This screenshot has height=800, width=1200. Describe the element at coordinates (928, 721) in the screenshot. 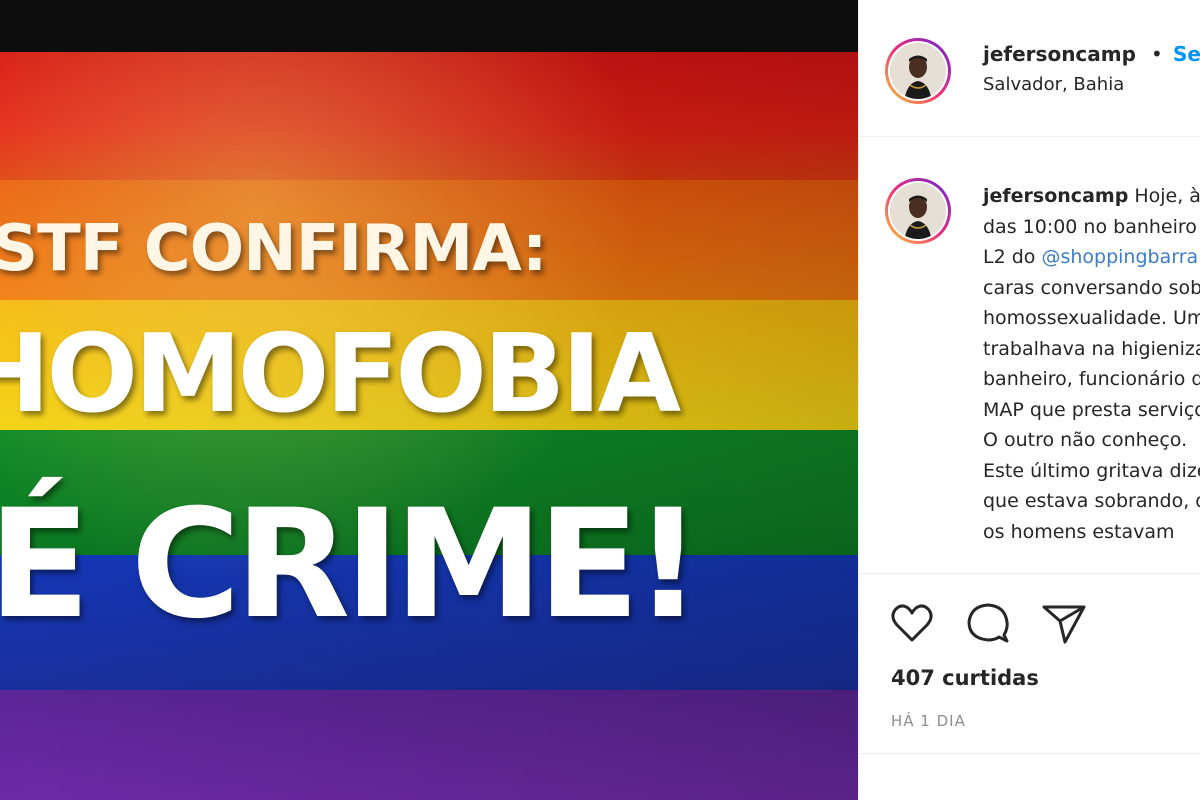

I see `post-timestamp: HÁ 1 DIA` at that location.